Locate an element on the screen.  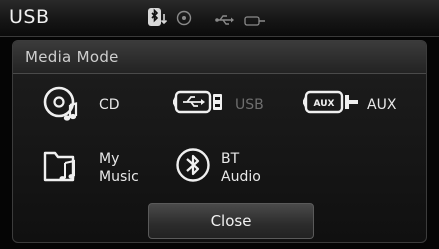
my-music-label-line1: My is located at coordinates (109, 159).